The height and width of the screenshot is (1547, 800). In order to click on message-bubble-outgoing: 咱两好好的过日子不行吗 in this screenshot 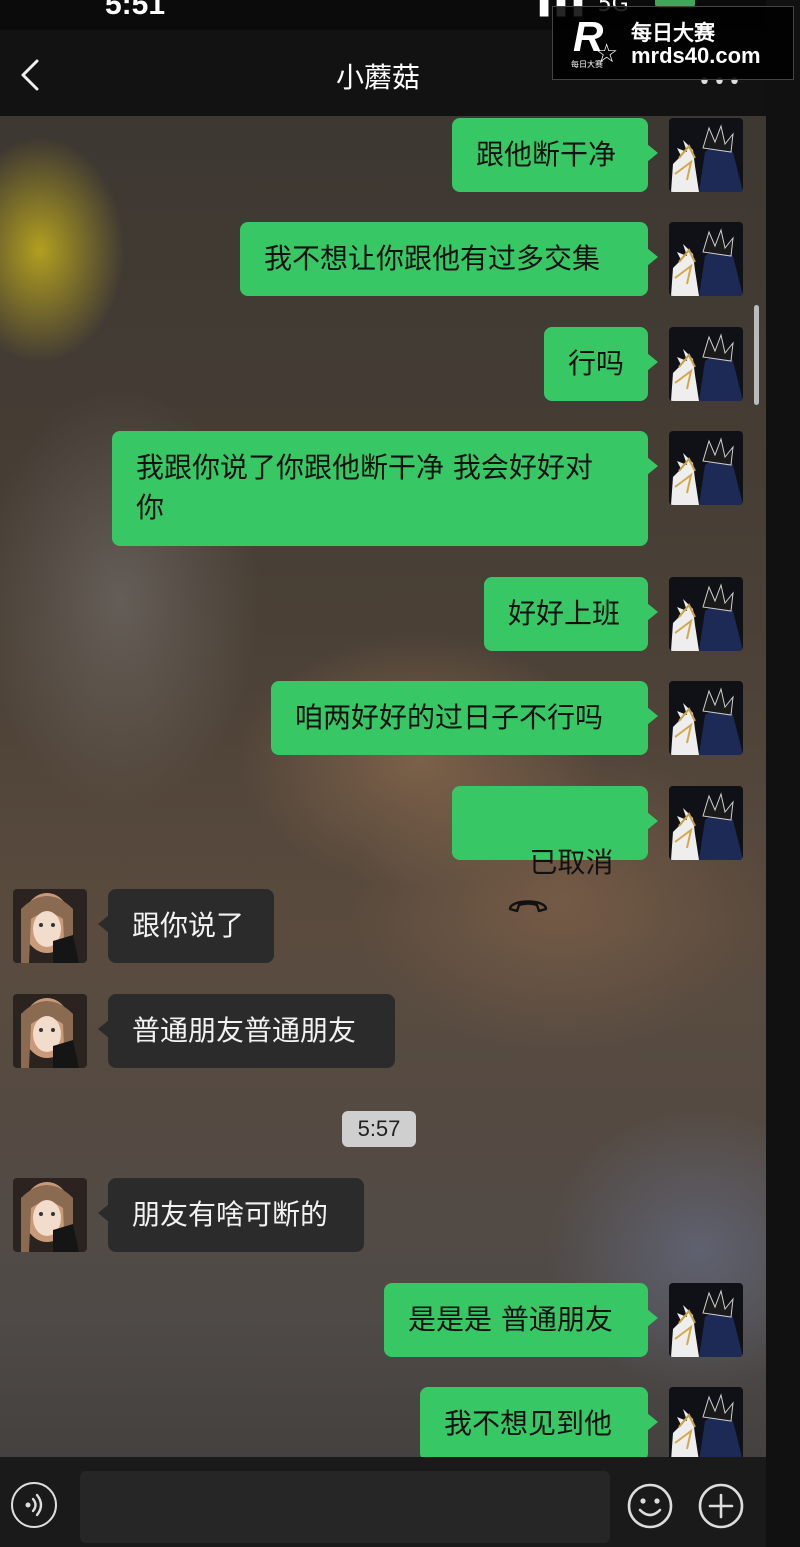, I will do `click(464, 718)`.